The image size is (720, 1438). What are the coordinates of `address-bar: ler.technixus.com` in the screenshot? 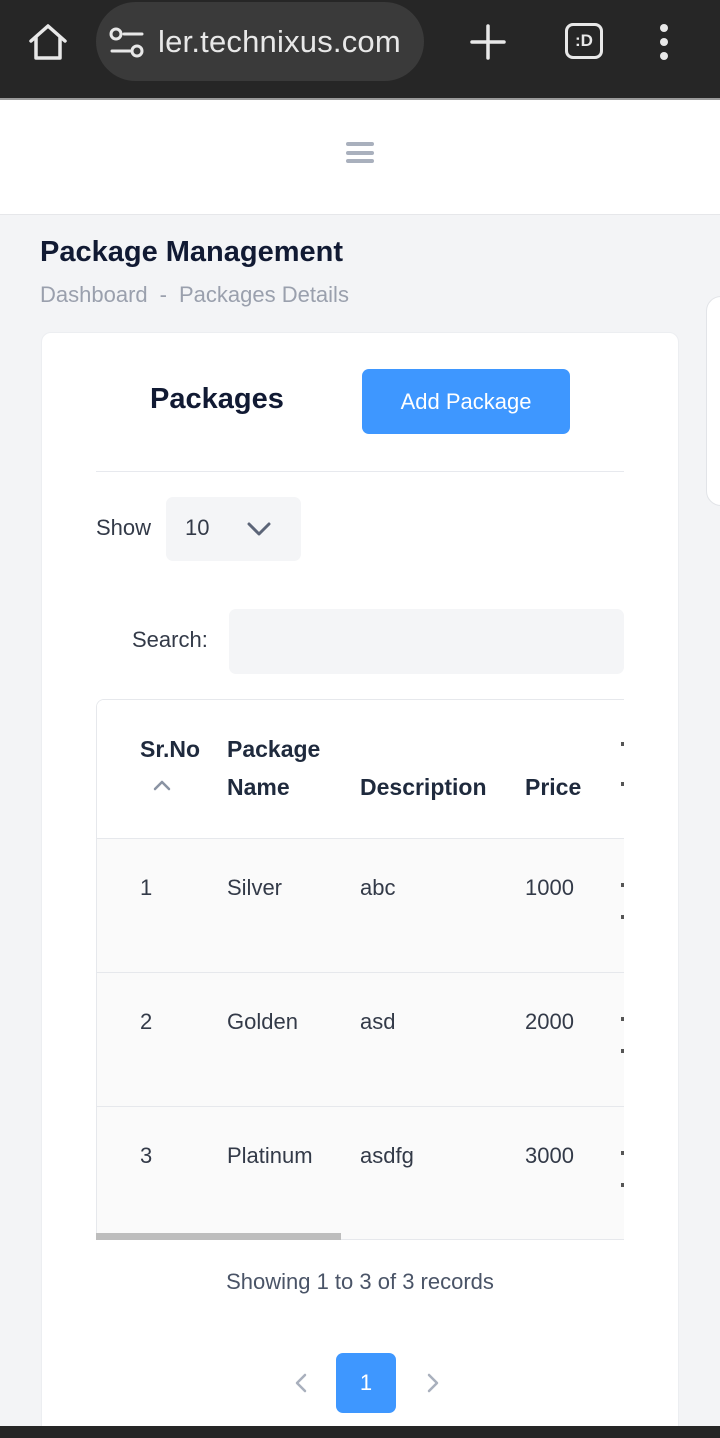 It's located at (260, 41).